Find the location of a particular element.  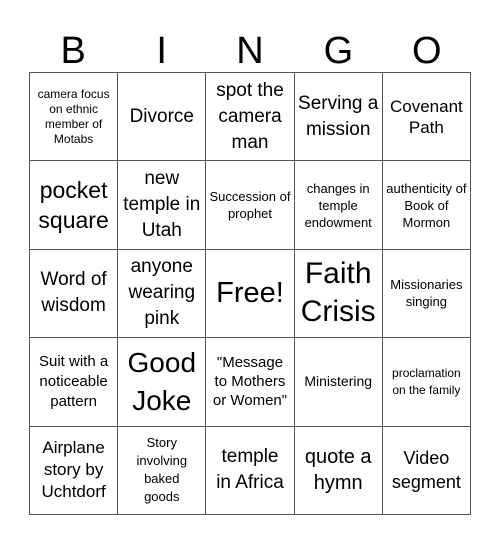

cell-text: Serving a mission is located at coordinates (338, 116).